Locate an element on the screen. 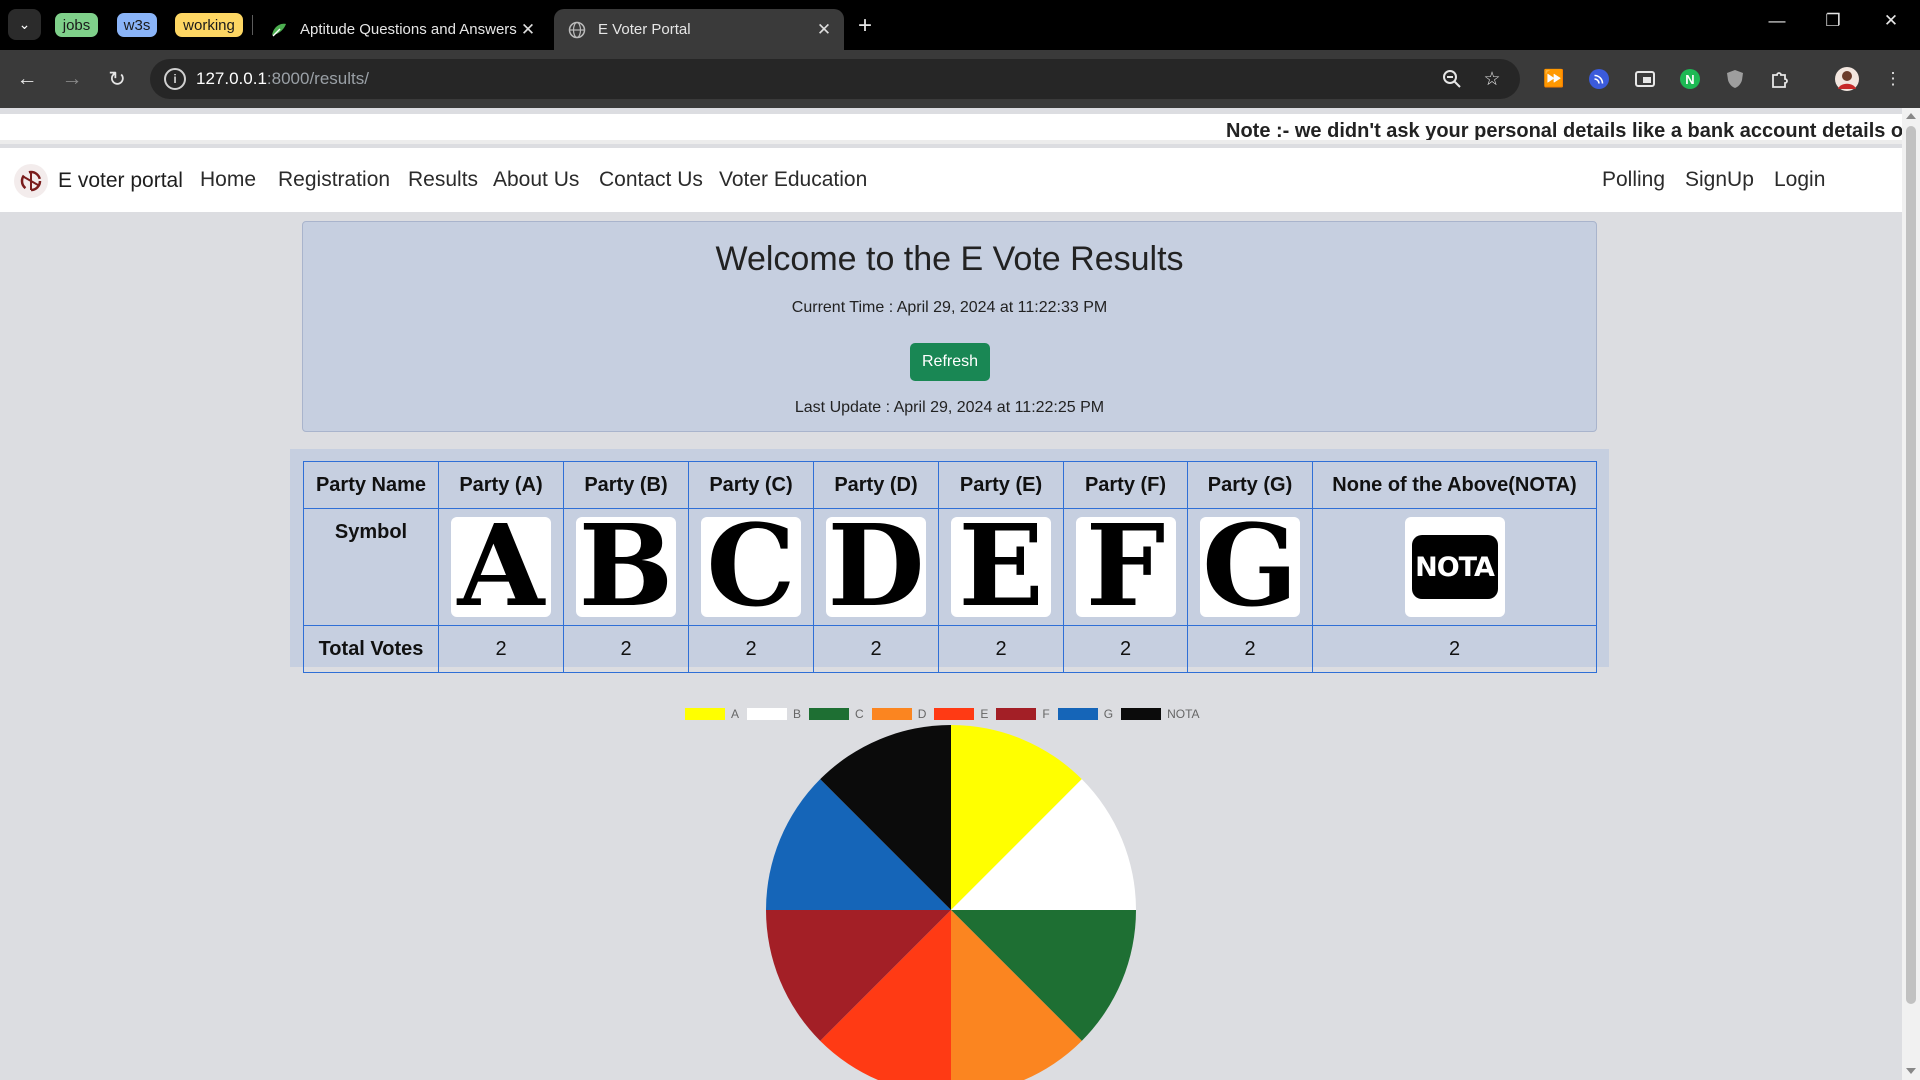  legend-item: C is located at coordinates (836, 714).